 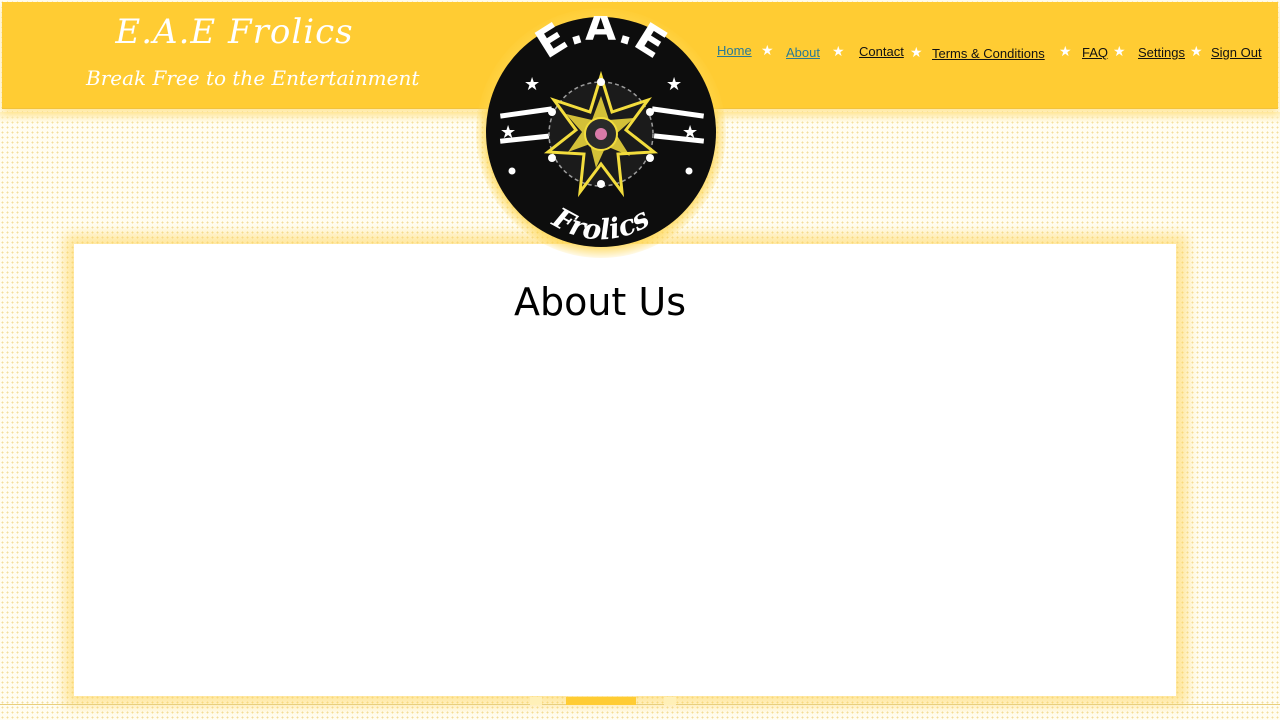 What do you see at coordinates (253, 78) in the screenshot?
I see `site-tagline: Break Free to the Entertainment` at bounding box center [253, 78].